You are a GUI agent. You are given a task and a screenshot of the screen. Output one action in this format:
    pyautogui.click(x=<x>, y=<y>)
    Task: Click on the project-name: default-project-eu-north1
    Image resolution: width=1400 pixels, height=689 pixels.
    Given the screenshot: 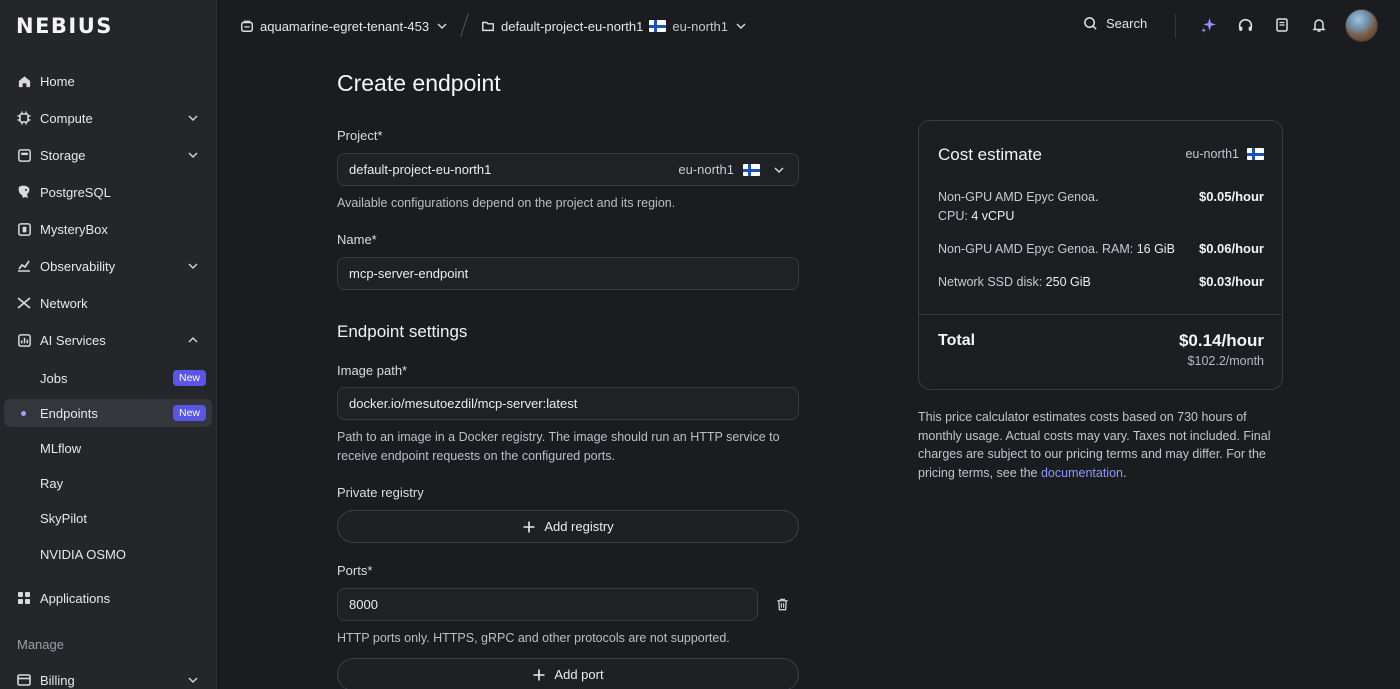 What is the action you would take?
    pyautogui.click(x=572, y=26)
    